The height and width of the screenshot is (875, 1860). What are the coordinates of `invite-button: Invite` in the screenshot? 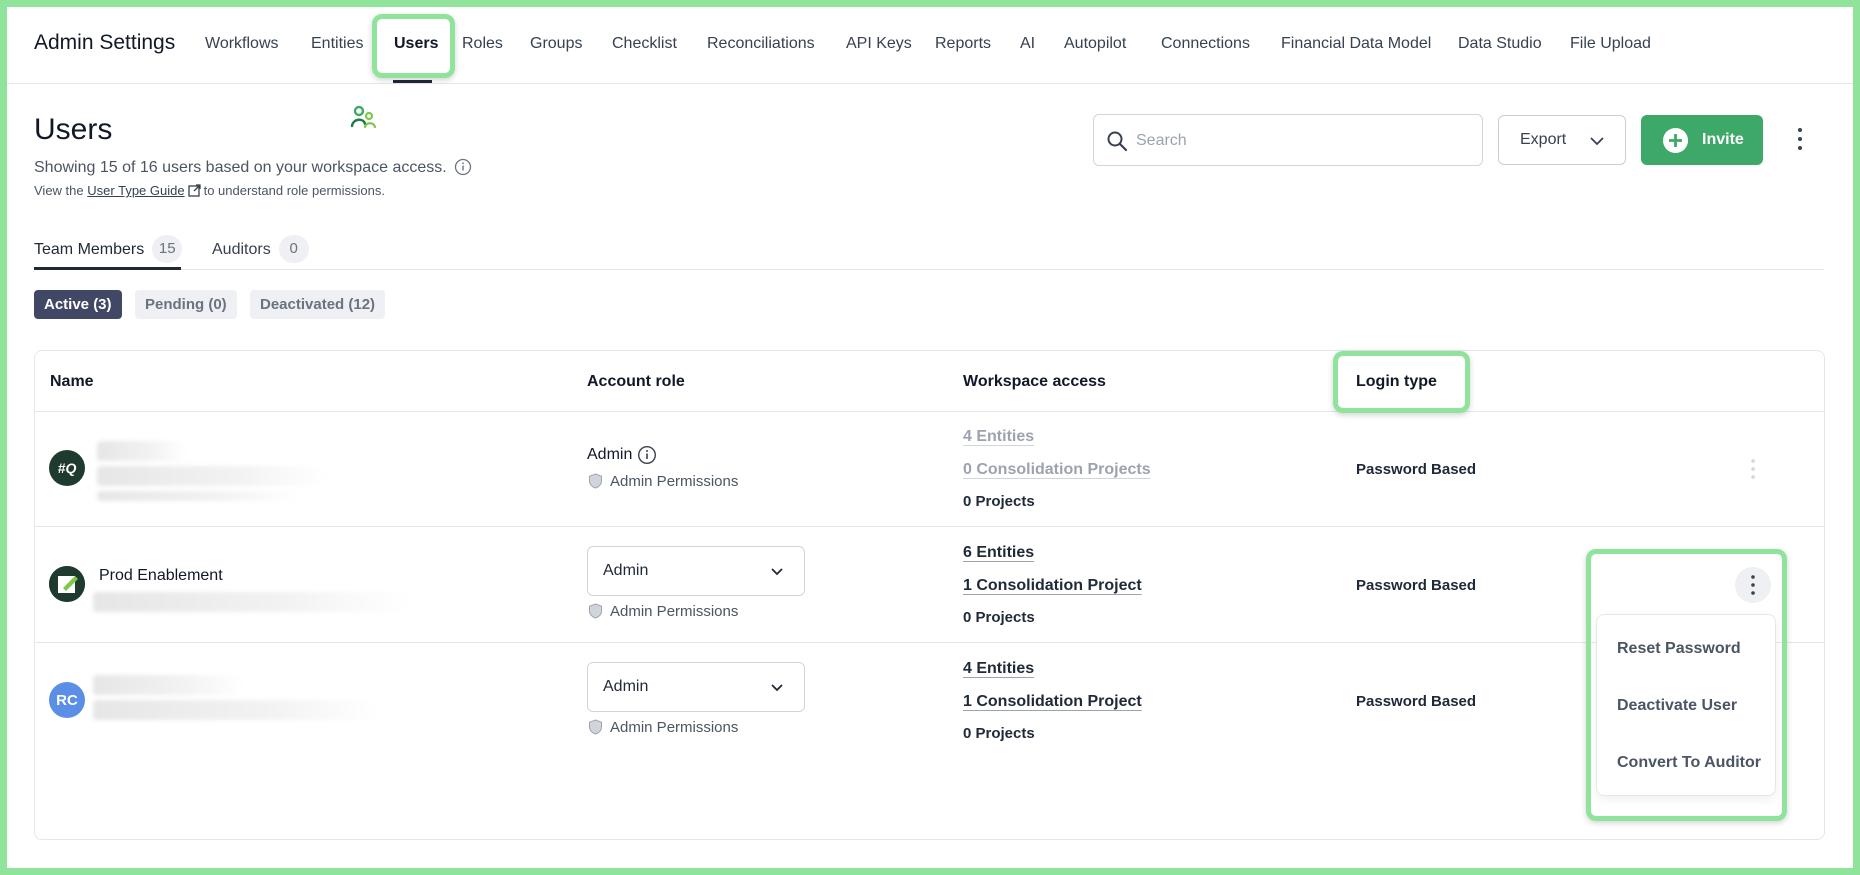 It's located at (1702, 140).